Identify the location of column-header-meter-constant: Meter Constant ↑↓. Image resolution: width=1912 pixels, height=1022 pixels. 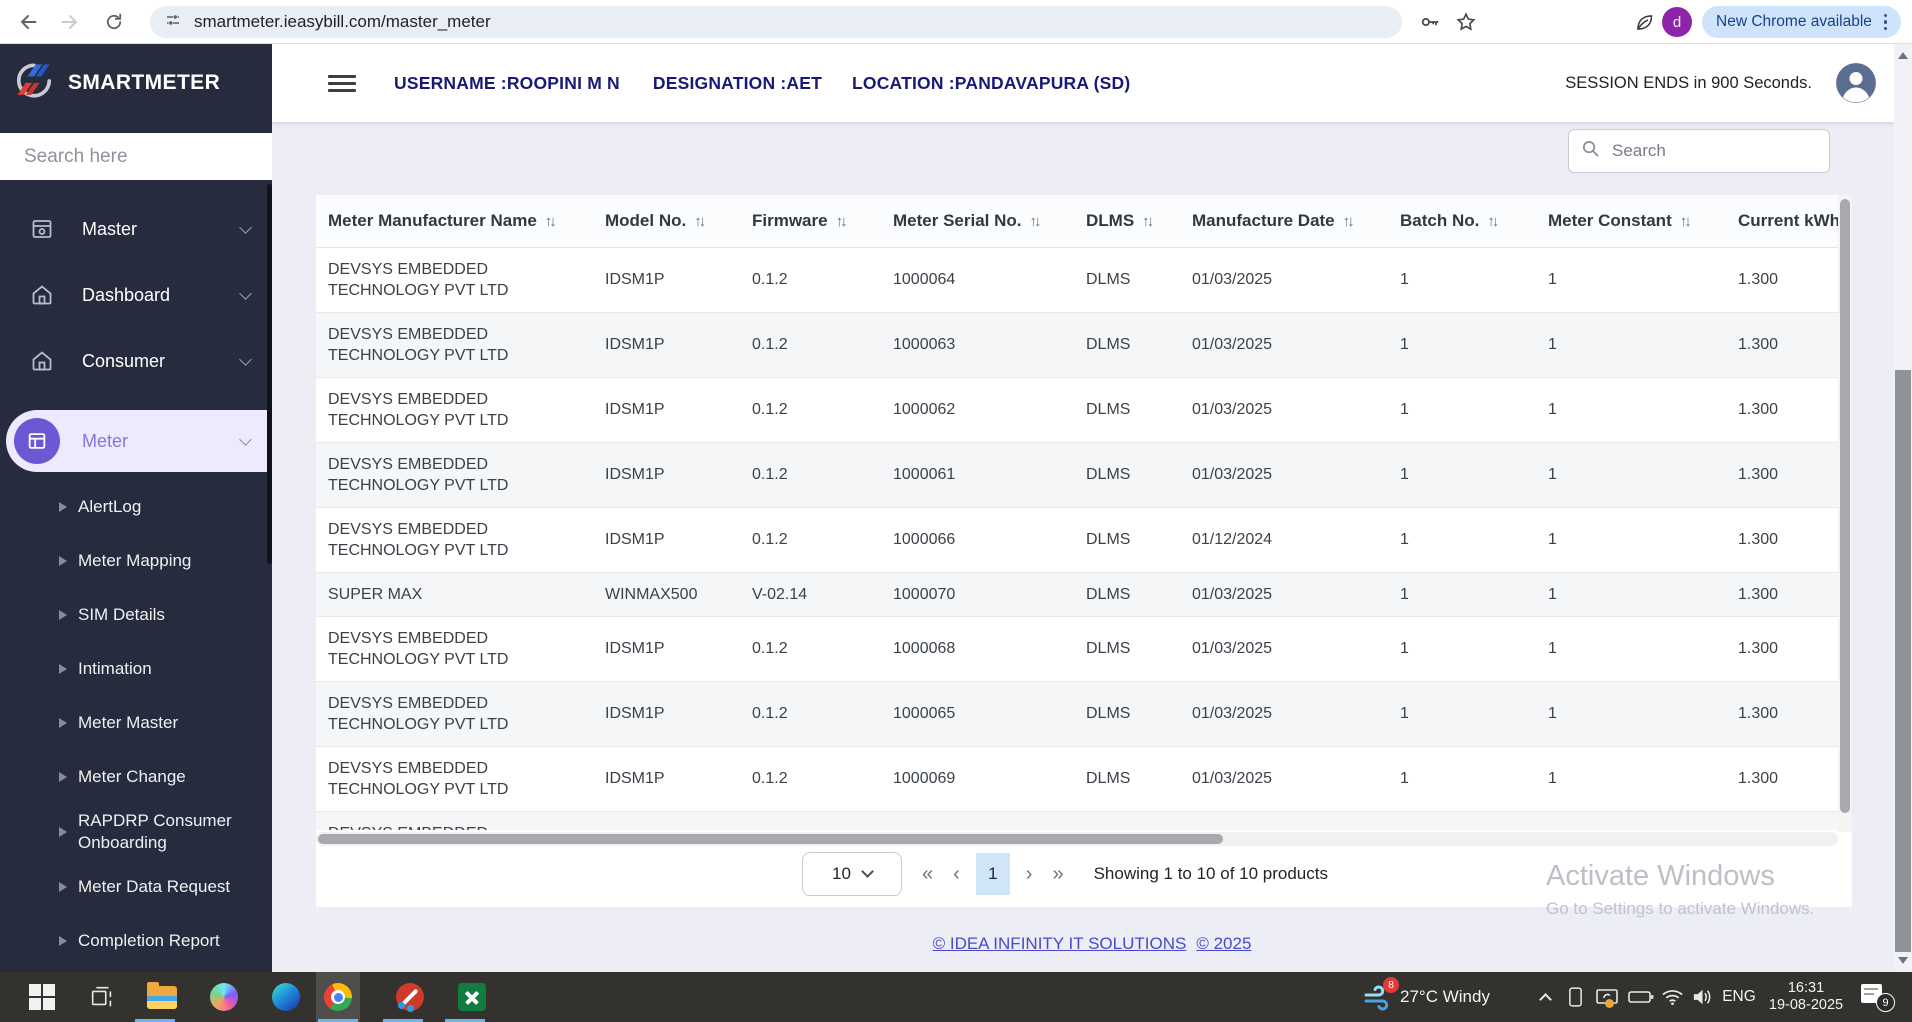
(1631, 221).